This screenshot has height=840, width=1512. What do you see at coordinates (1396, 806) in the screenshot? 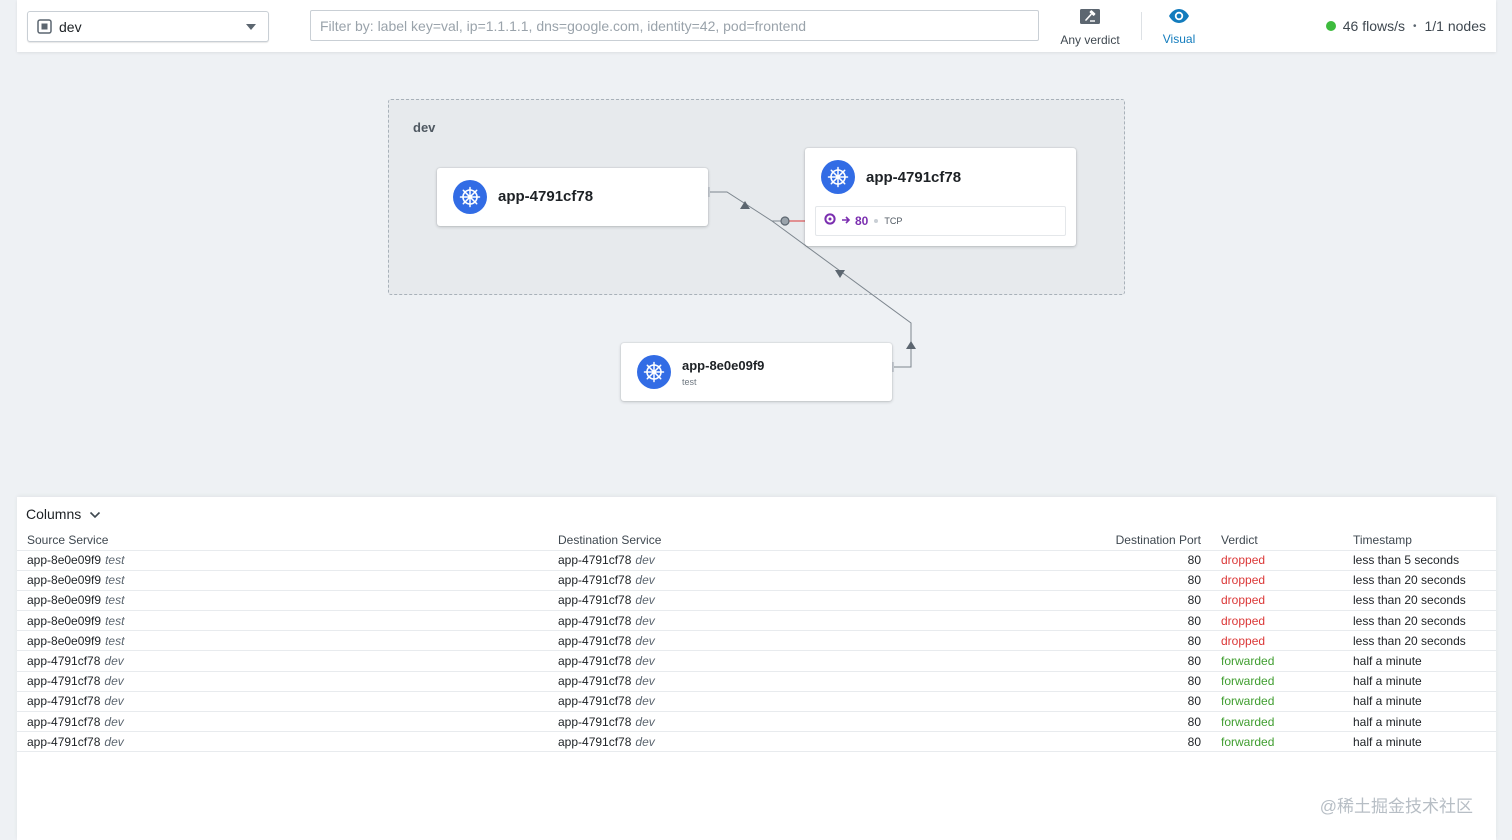
I see `watermark: @稀土掘金技术社区` at bounding box center [1396, 806].